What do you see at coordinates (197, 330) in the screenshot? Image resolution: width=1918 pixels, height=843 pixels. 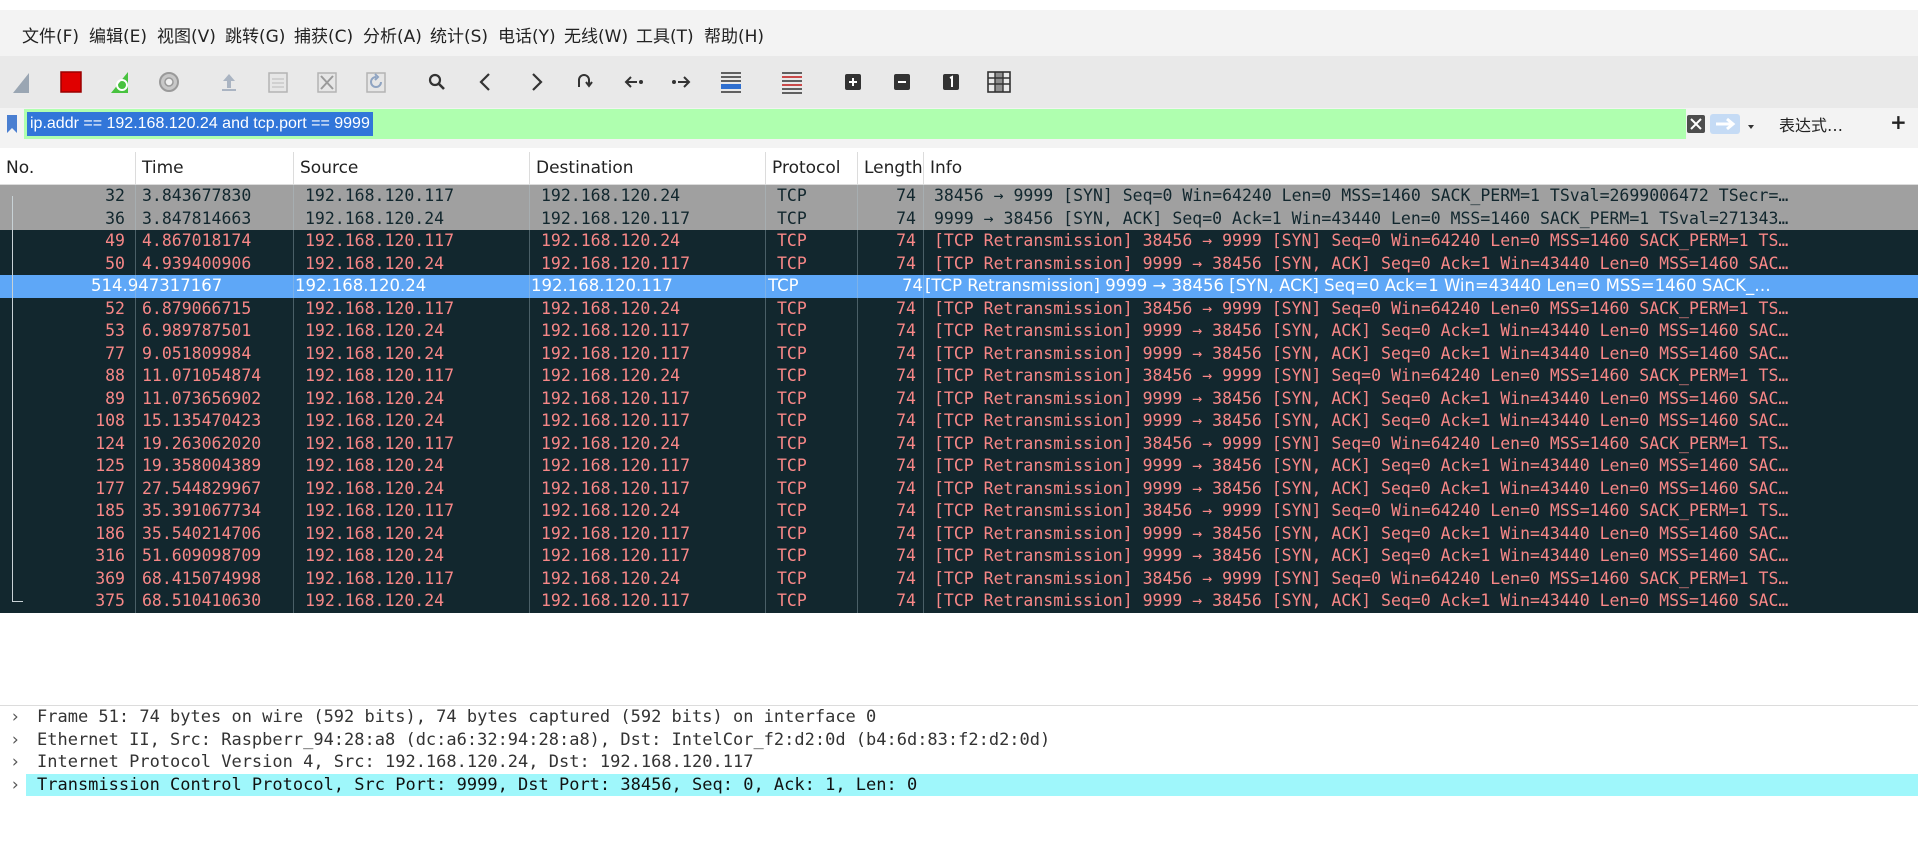 I see `packet-time: 6.989787501` at bounding box center [197, 330].